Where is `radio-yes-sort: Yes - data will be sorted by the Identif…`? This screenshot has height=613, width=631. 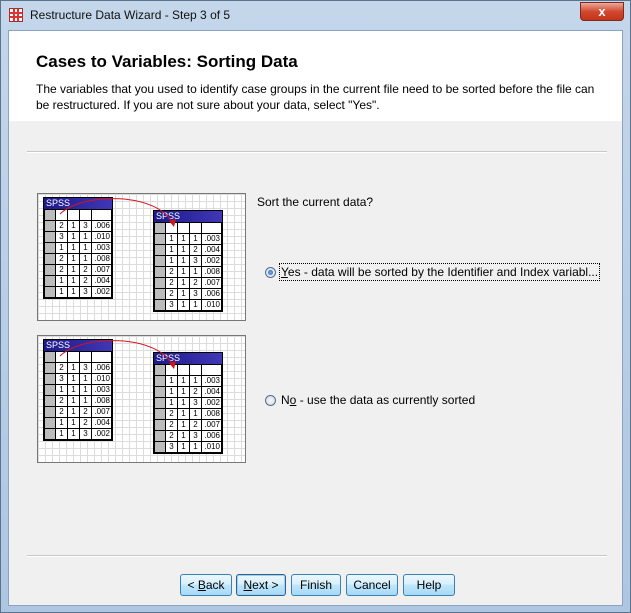 radio-yes-sort: Yes - data will be sorted by the Identif… is located at coordinates (433, 272).